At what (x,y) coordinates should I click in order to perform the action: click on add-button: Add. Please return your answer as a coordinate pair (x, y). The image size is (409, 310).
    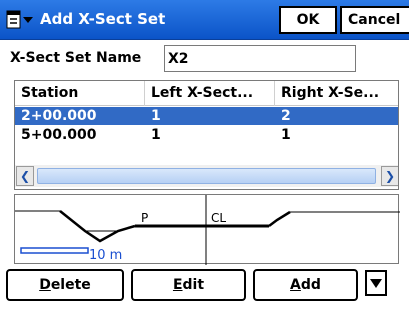
    Looking at the image, I should click on (305, 285).